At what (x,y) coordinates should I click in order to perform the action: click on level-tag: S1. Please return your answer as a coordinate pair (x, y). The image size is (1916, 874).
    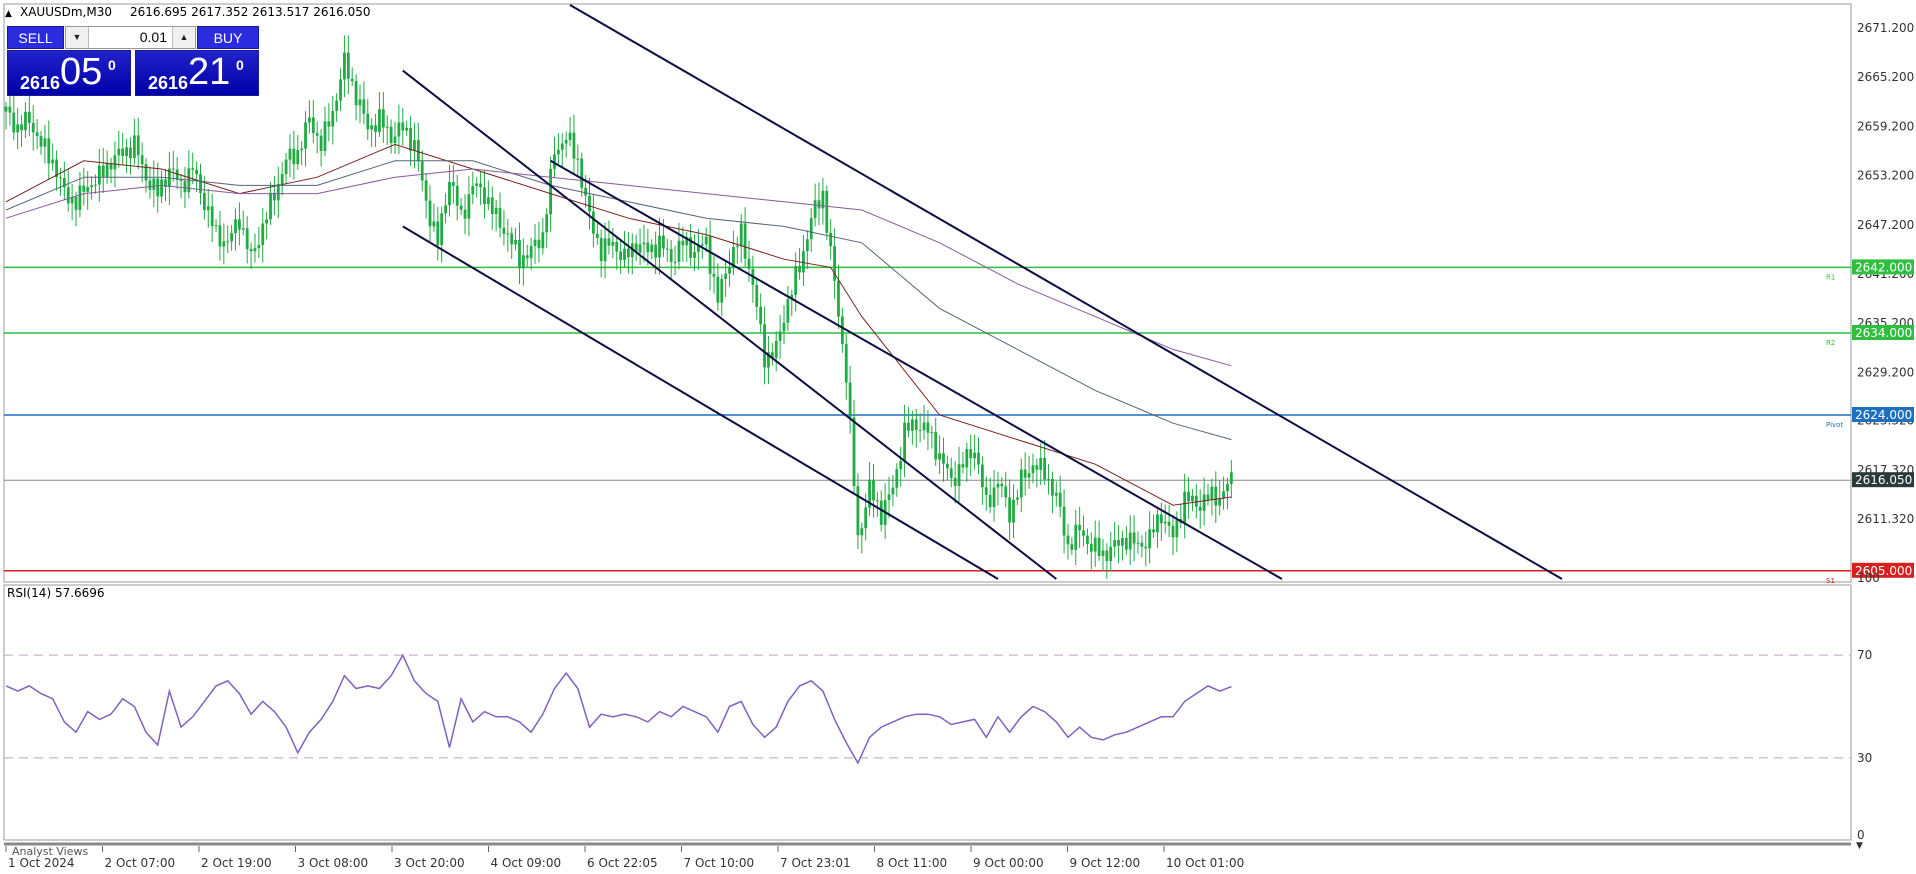
    Looking at the image, I should click on (1830, 581).